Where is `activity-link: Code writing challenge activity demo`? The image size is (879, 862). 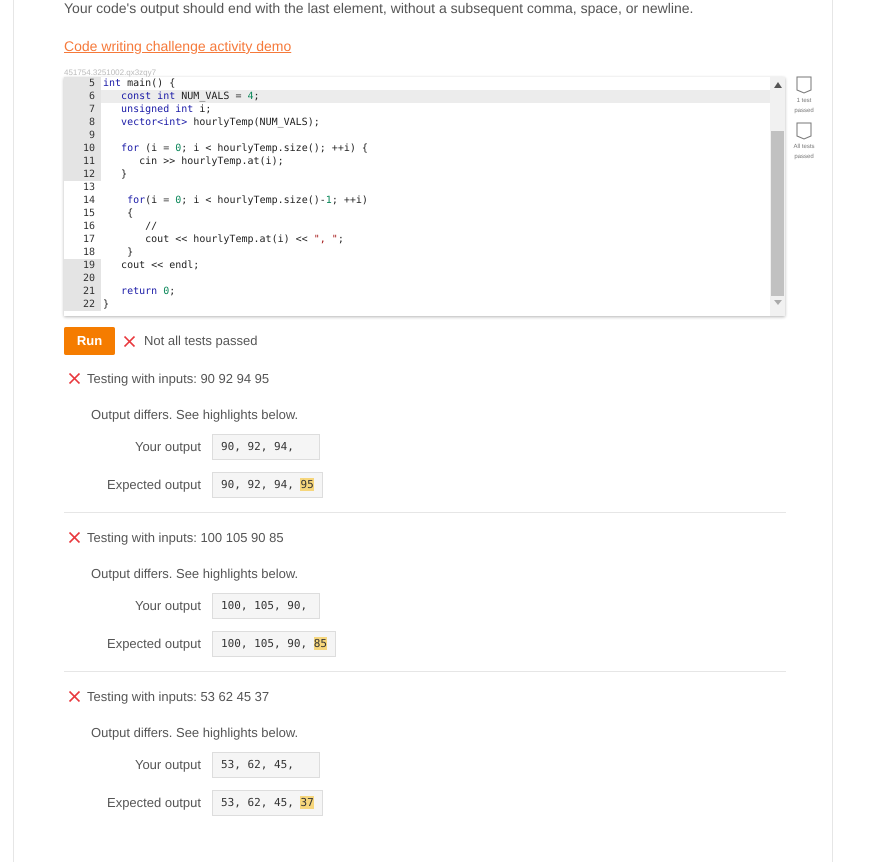
activity-link: Code writing challenge activity demo is located at coordinates (178, 46).